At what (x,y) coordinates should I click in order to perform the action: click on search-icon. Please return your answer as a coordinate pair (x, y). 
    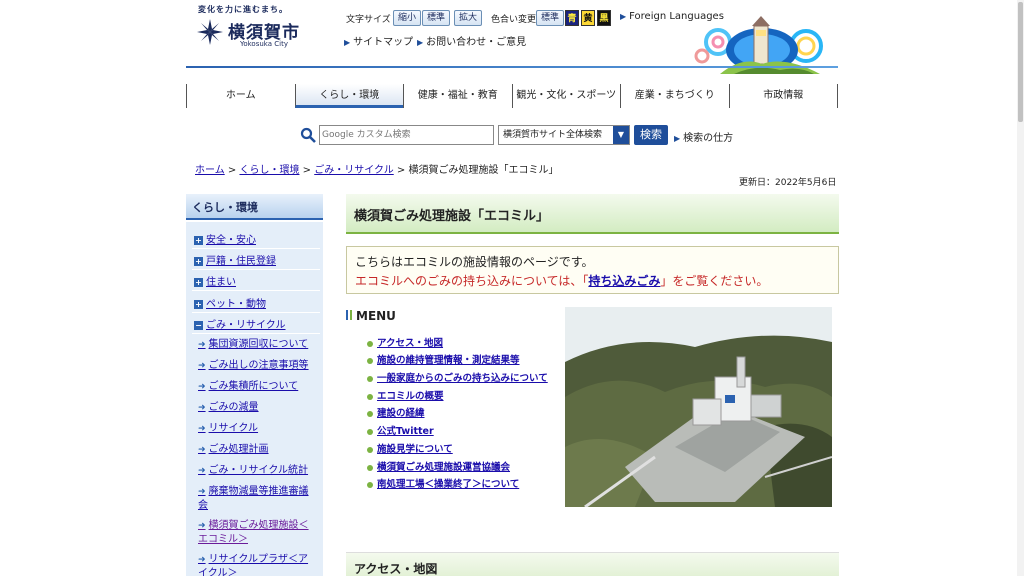
    Looking at the image, I should click on (308, 135).